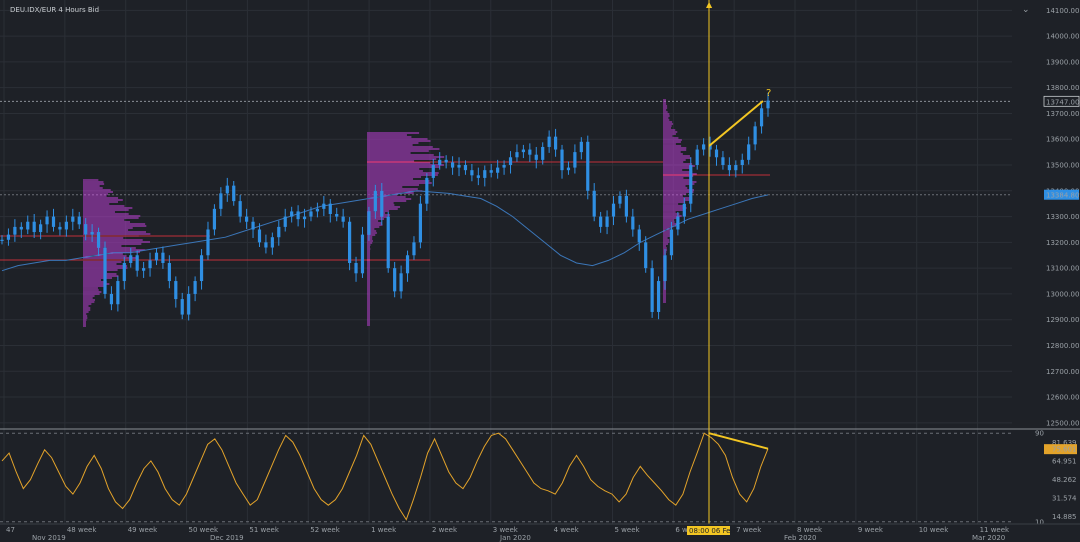  What do you see at coordinates (713, 531) in the screenshot?
I see `crosshair-date-label: 08:00 06 Feb.` at bounding box center [713, 531].